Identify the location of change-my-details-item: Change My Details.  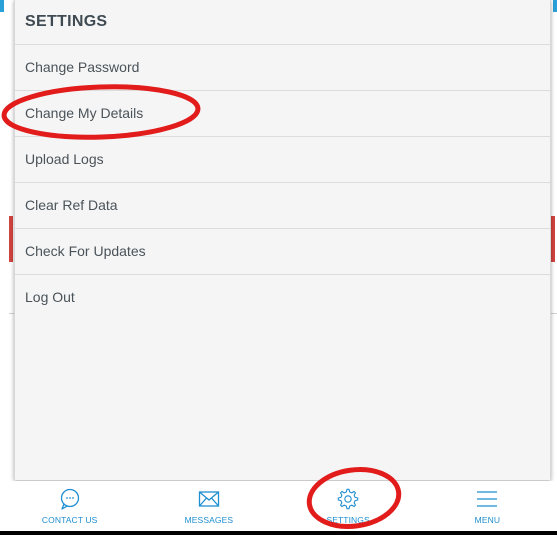
(282, 114).